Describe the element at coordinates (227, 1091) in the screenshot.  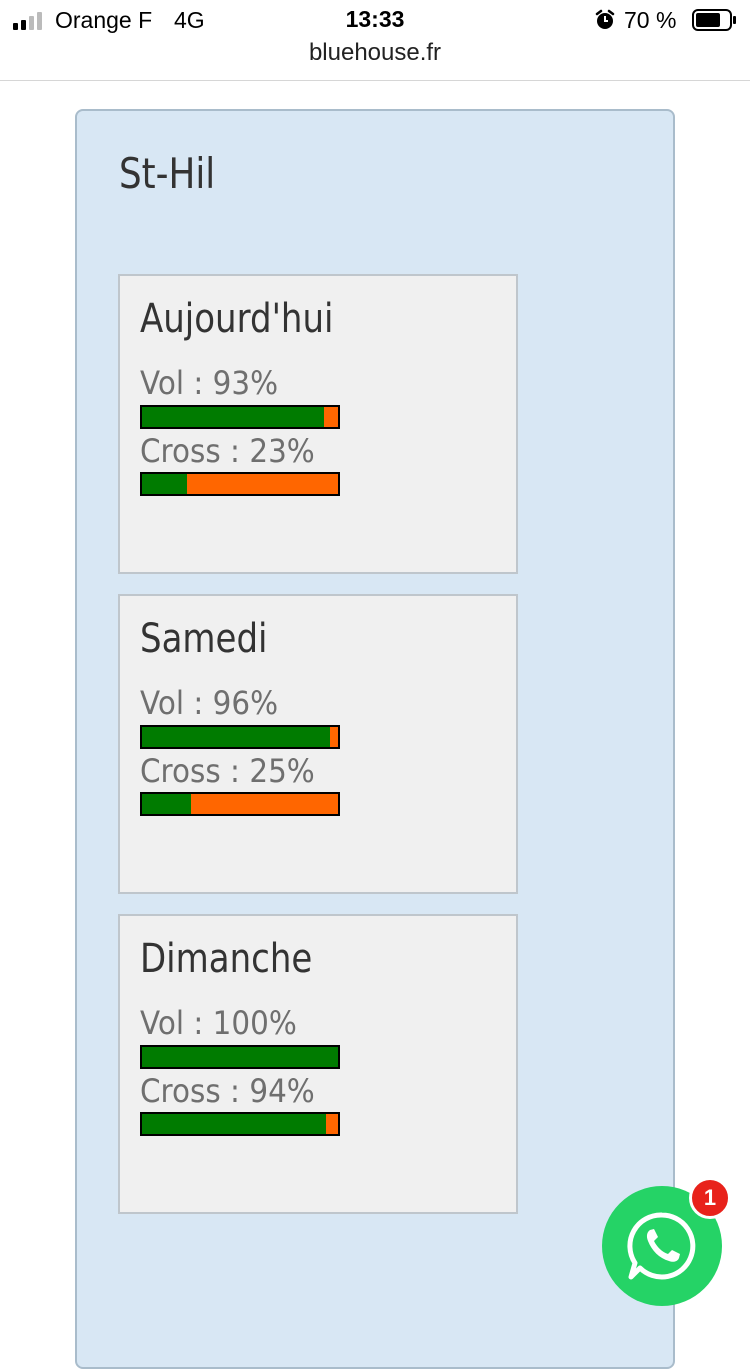
I see `metric-label-cross: Cross : 94%` at that location.